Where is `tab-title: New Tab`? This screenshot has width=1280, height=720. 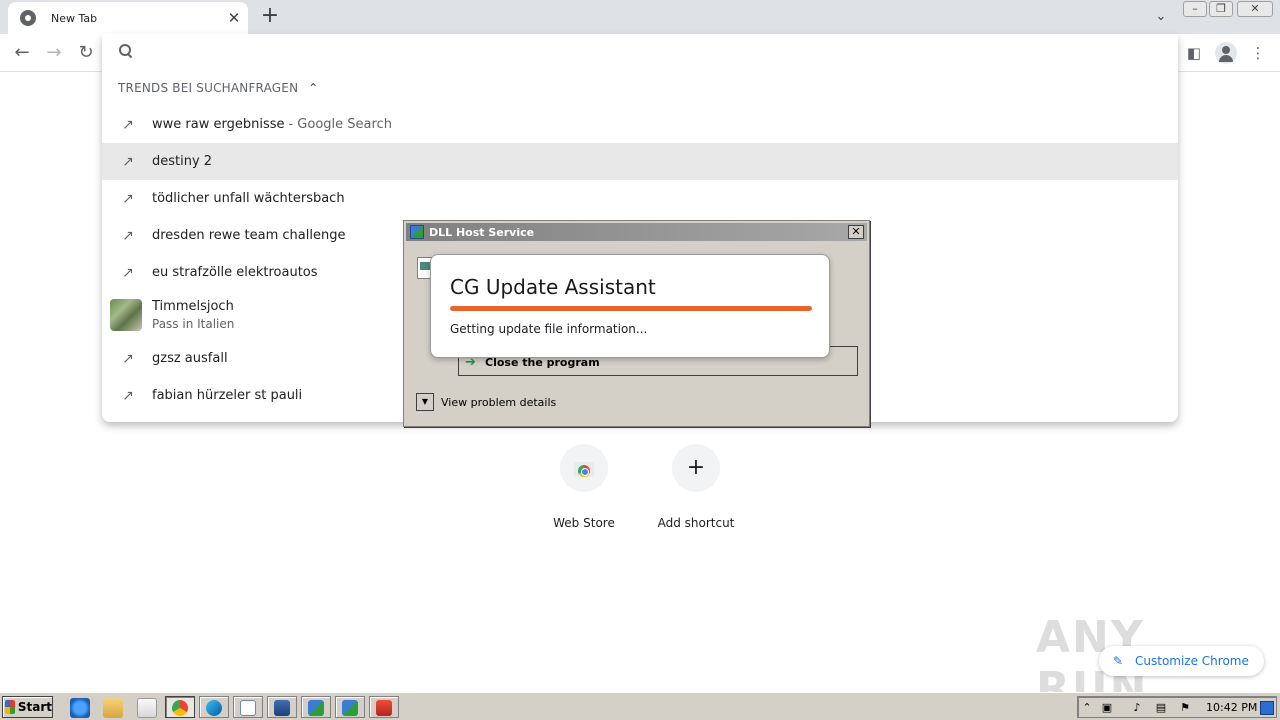
tab-title: New Tab is located at coordinates (74, 18).